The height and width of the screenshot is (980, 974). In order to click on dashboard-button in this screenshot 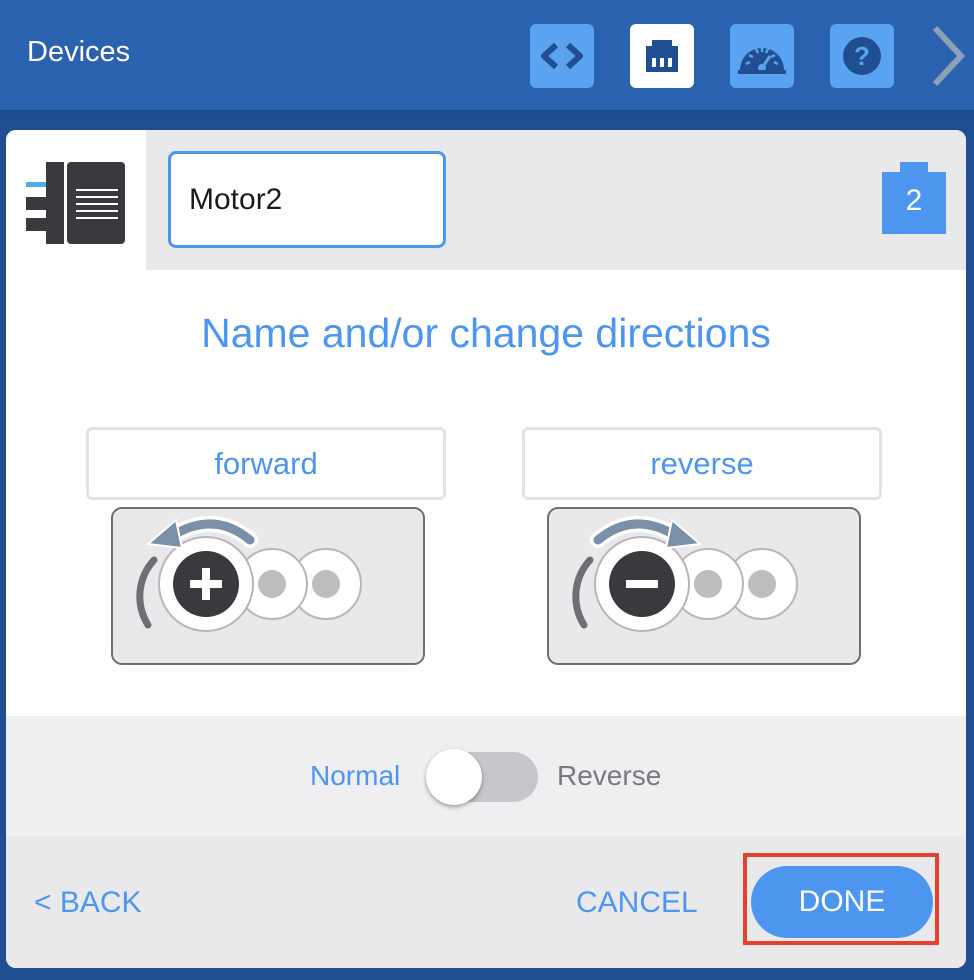, I will do `click(762, 56)`.